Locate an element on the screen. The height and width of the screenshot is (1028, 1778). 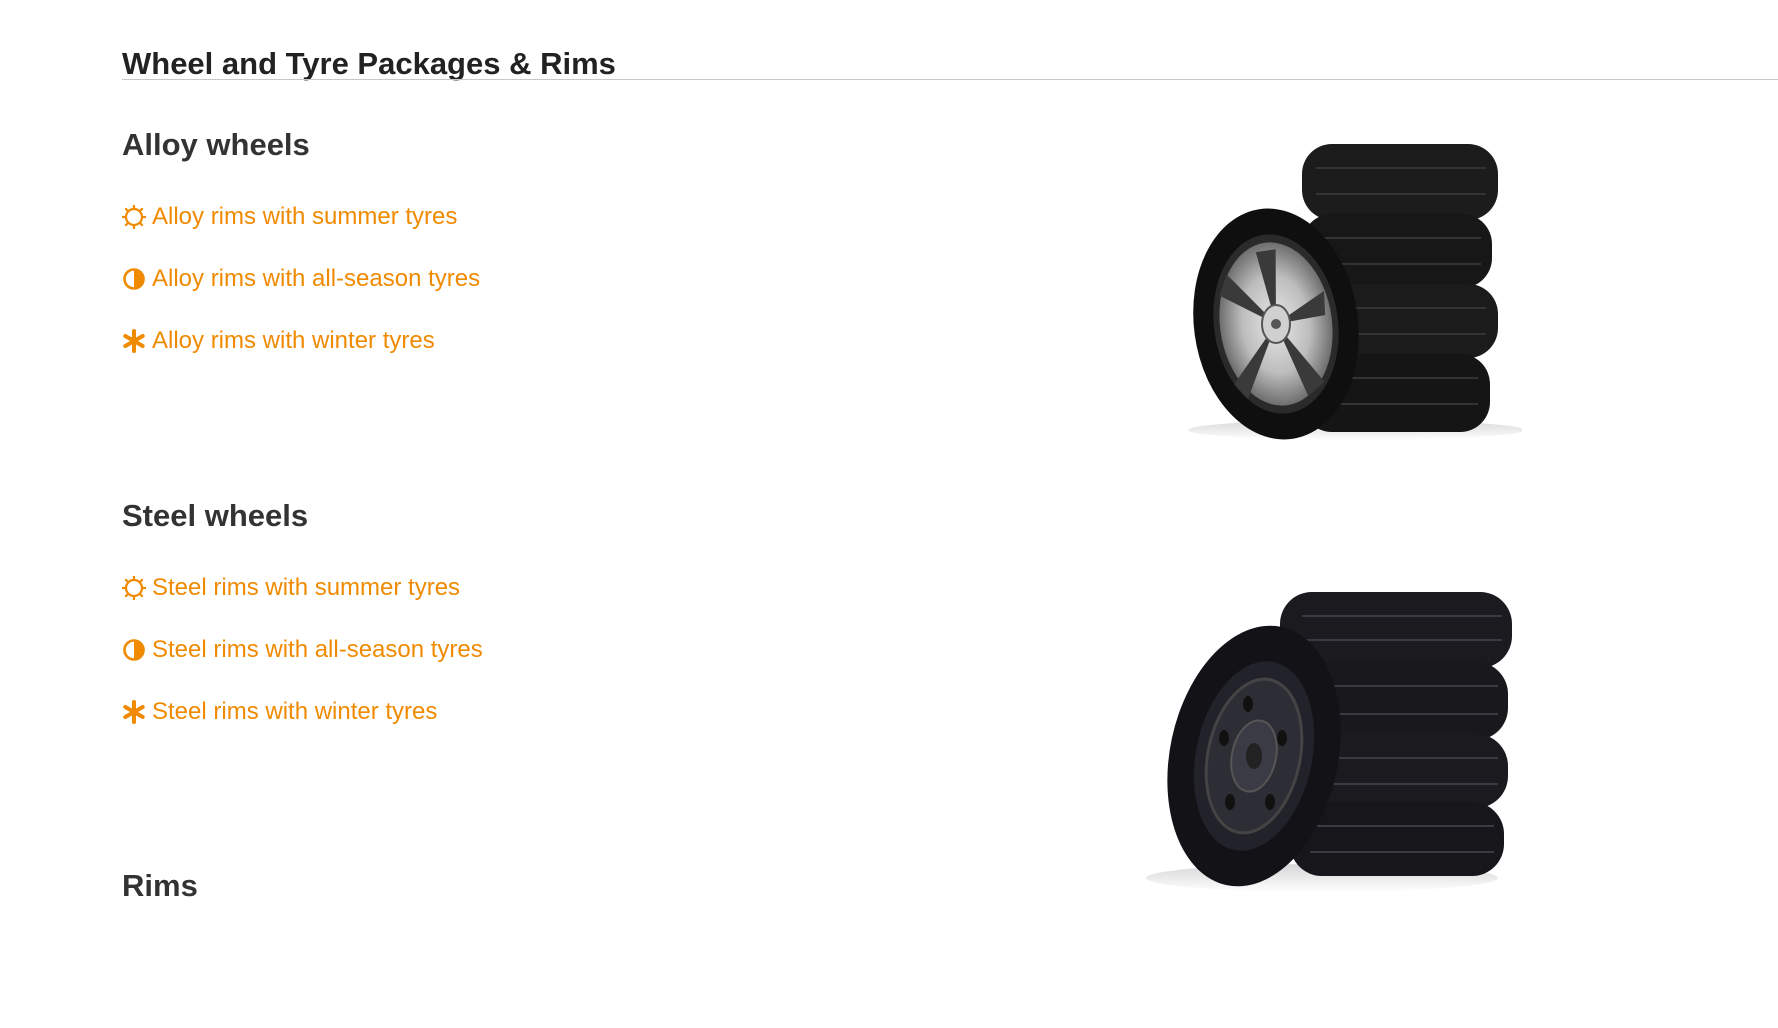
alloy-all-season-link: Alloy rims with all-season tyres is located at coordinates (301, 279).